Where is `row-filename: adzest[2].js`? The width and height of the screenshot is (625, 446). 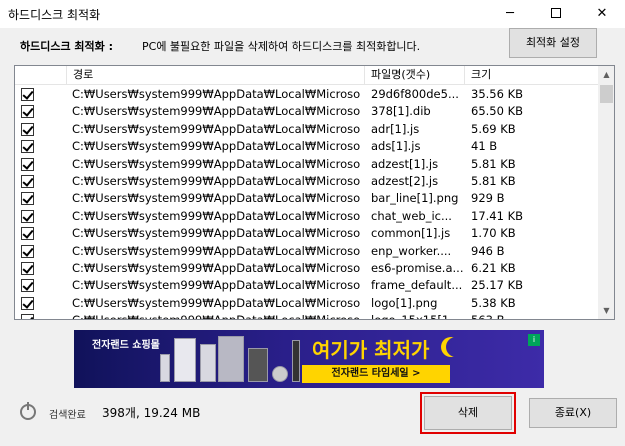
row-filename: adzest[2].js is located at coordinates (405, 180).